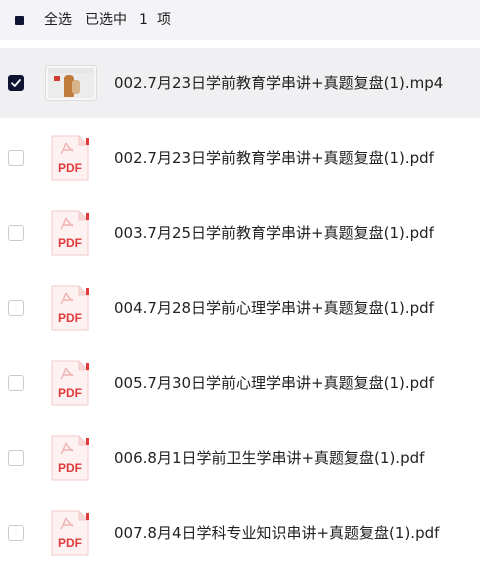  I want to click on file-name: 003.7月25日学前教育学串讲+真题复盘(1).pdf, so click(274, 233).